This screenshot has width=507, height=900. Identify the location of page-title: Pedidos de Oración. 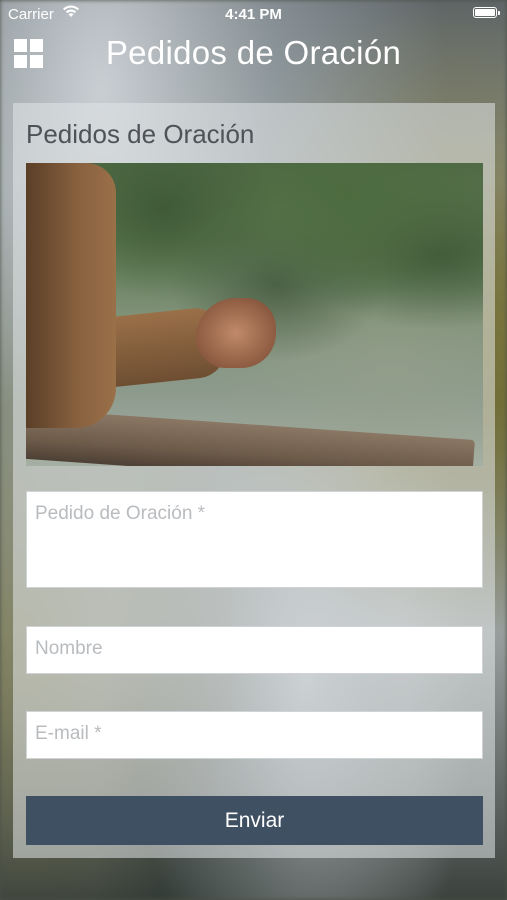
(253, 52).